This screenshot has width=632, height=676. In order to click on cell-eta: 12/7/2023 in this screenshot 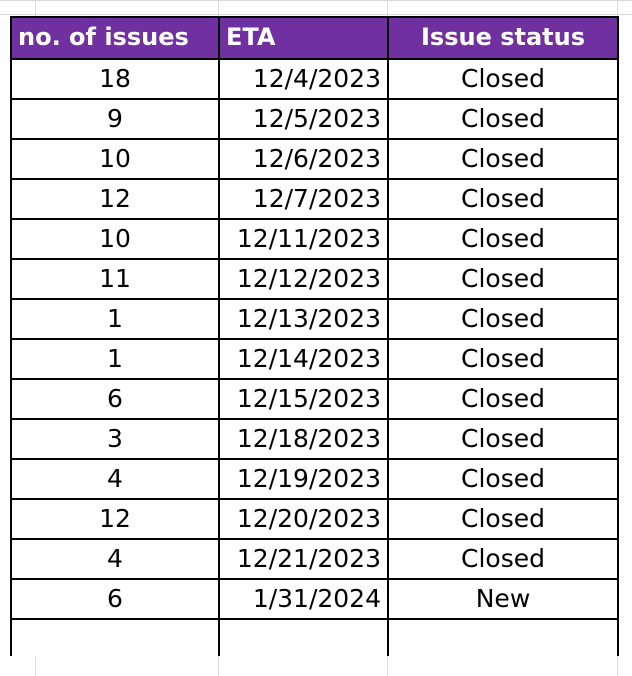, I will do `click(303, 199)`.